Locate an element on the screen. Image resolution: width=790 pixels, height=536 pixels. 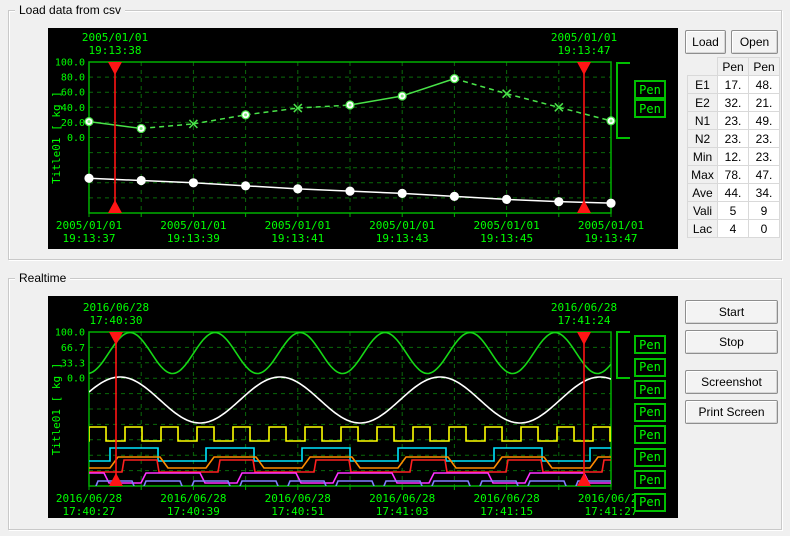
table-row: E1 17. 48. is located at coordinates (733, 84).